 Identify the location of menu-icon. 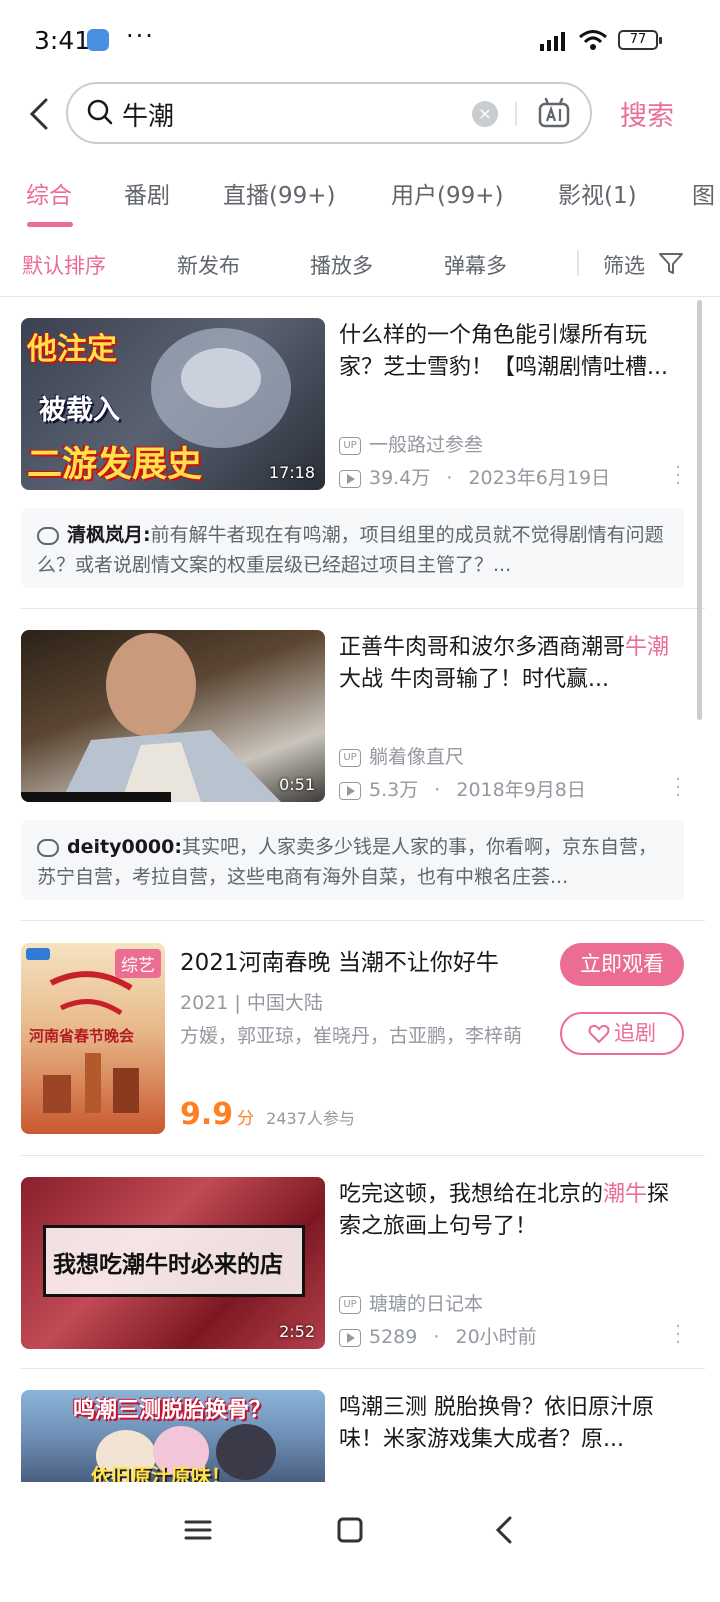
(198, 1530).